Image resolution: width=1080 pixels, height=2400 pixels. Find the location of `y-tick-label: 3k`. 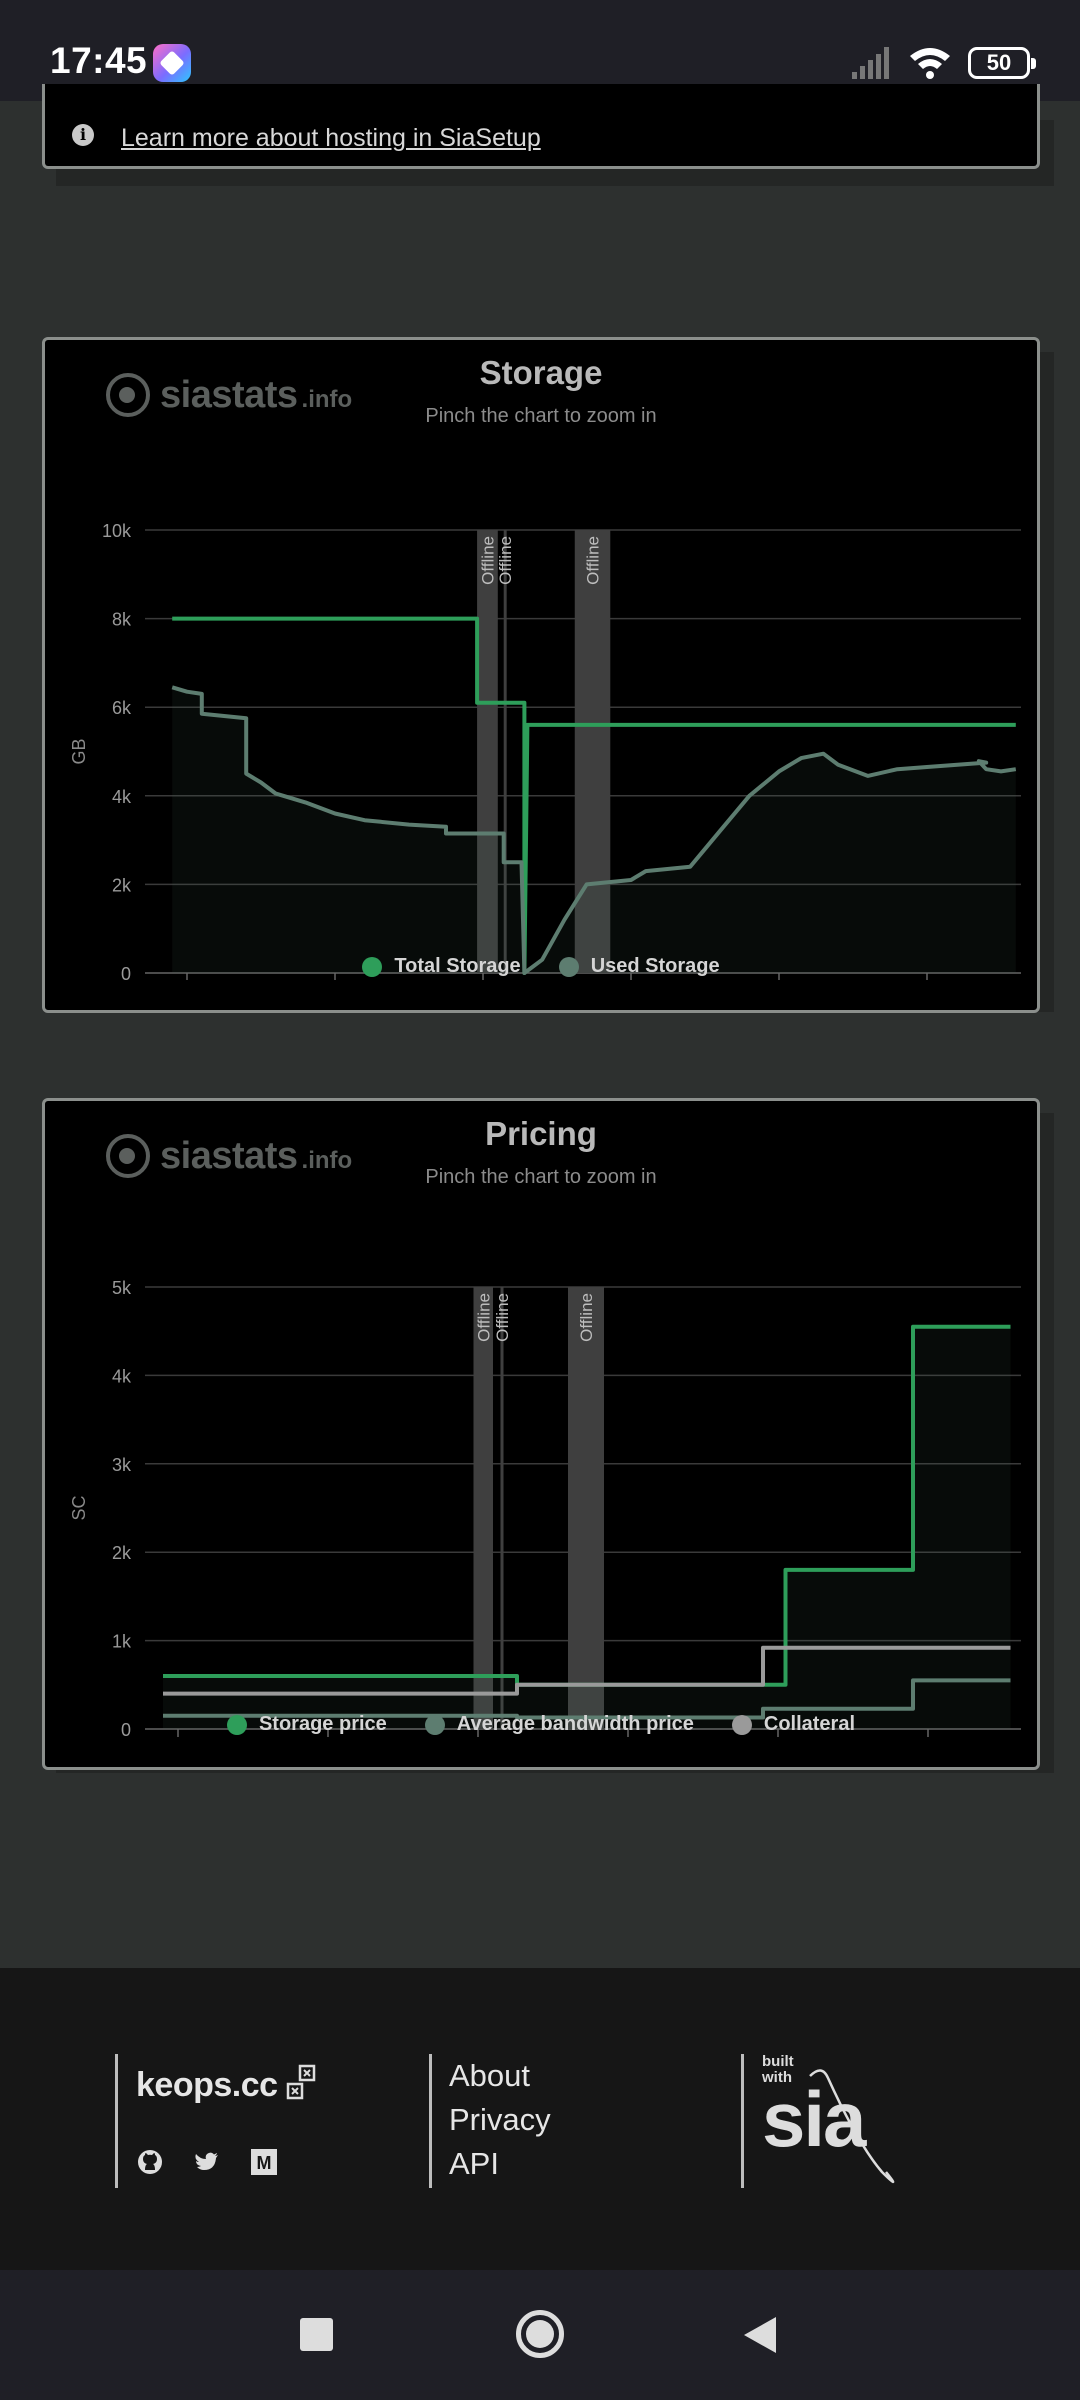

y-tick-label: 3k is located at coordinates (122, 1465).